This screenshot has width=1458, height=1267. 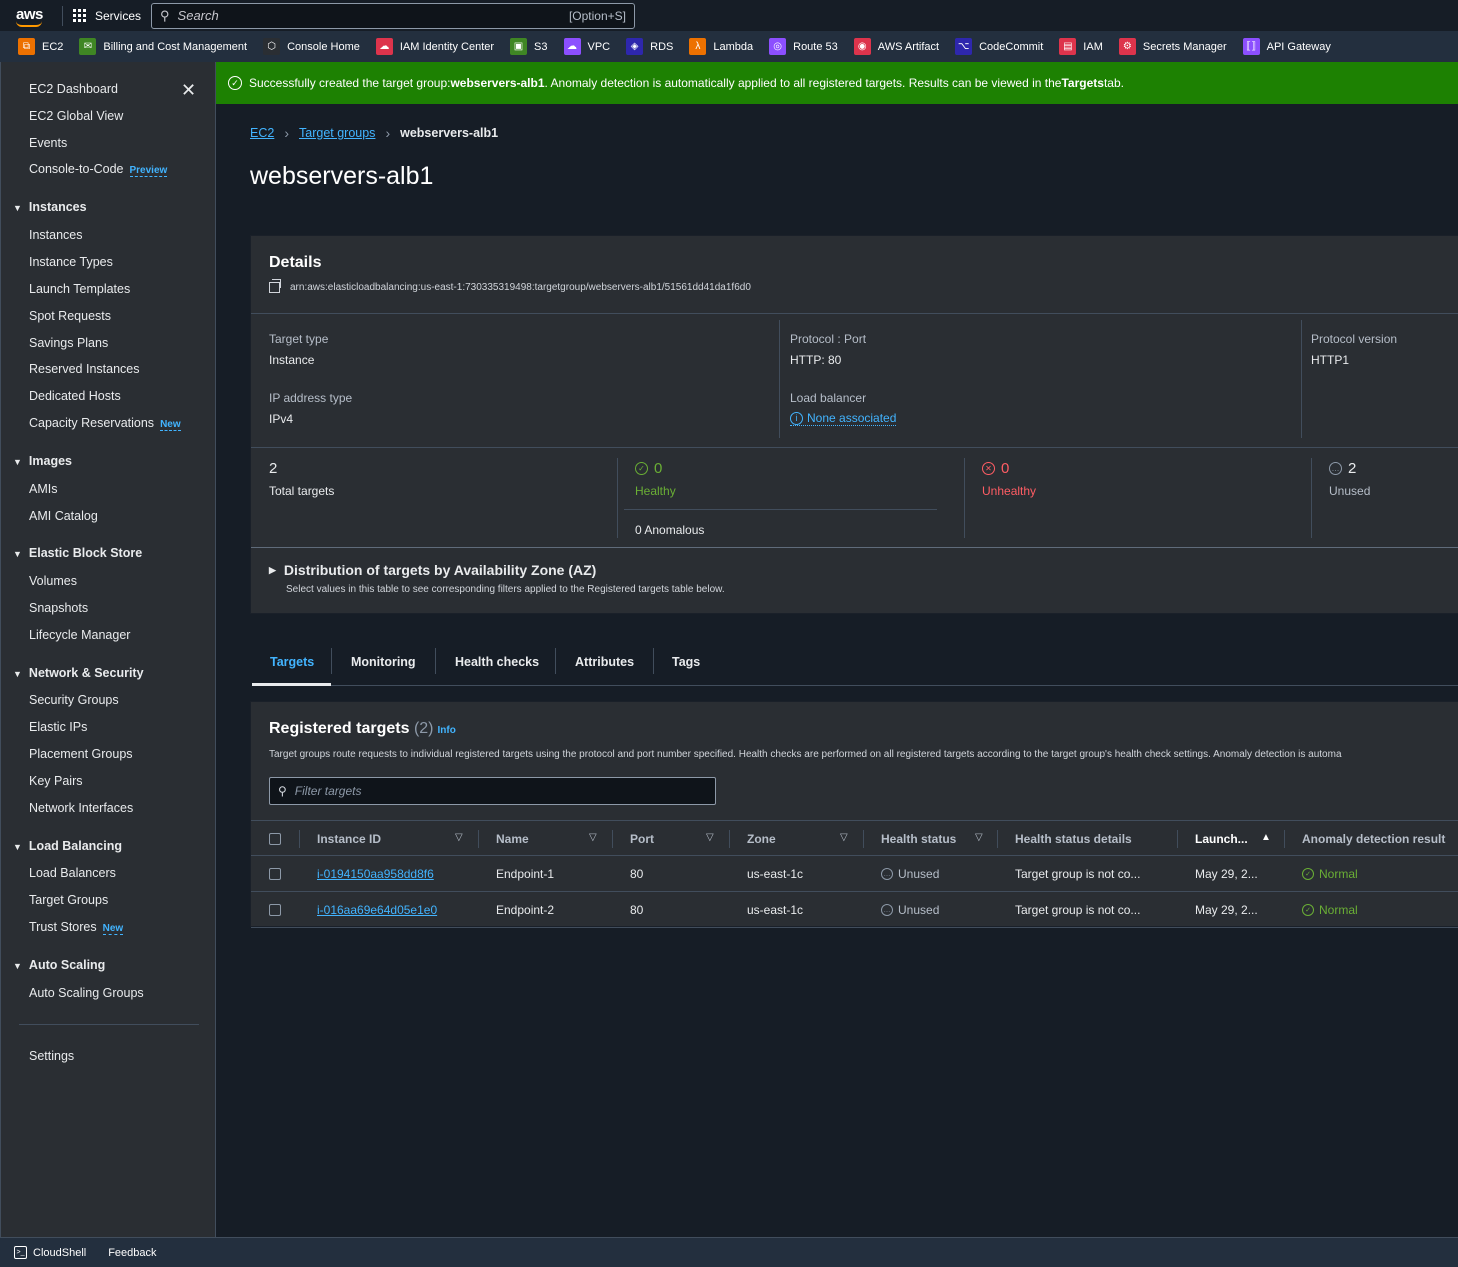 I want to click on column-name: Name, so click(x=512, y=839).